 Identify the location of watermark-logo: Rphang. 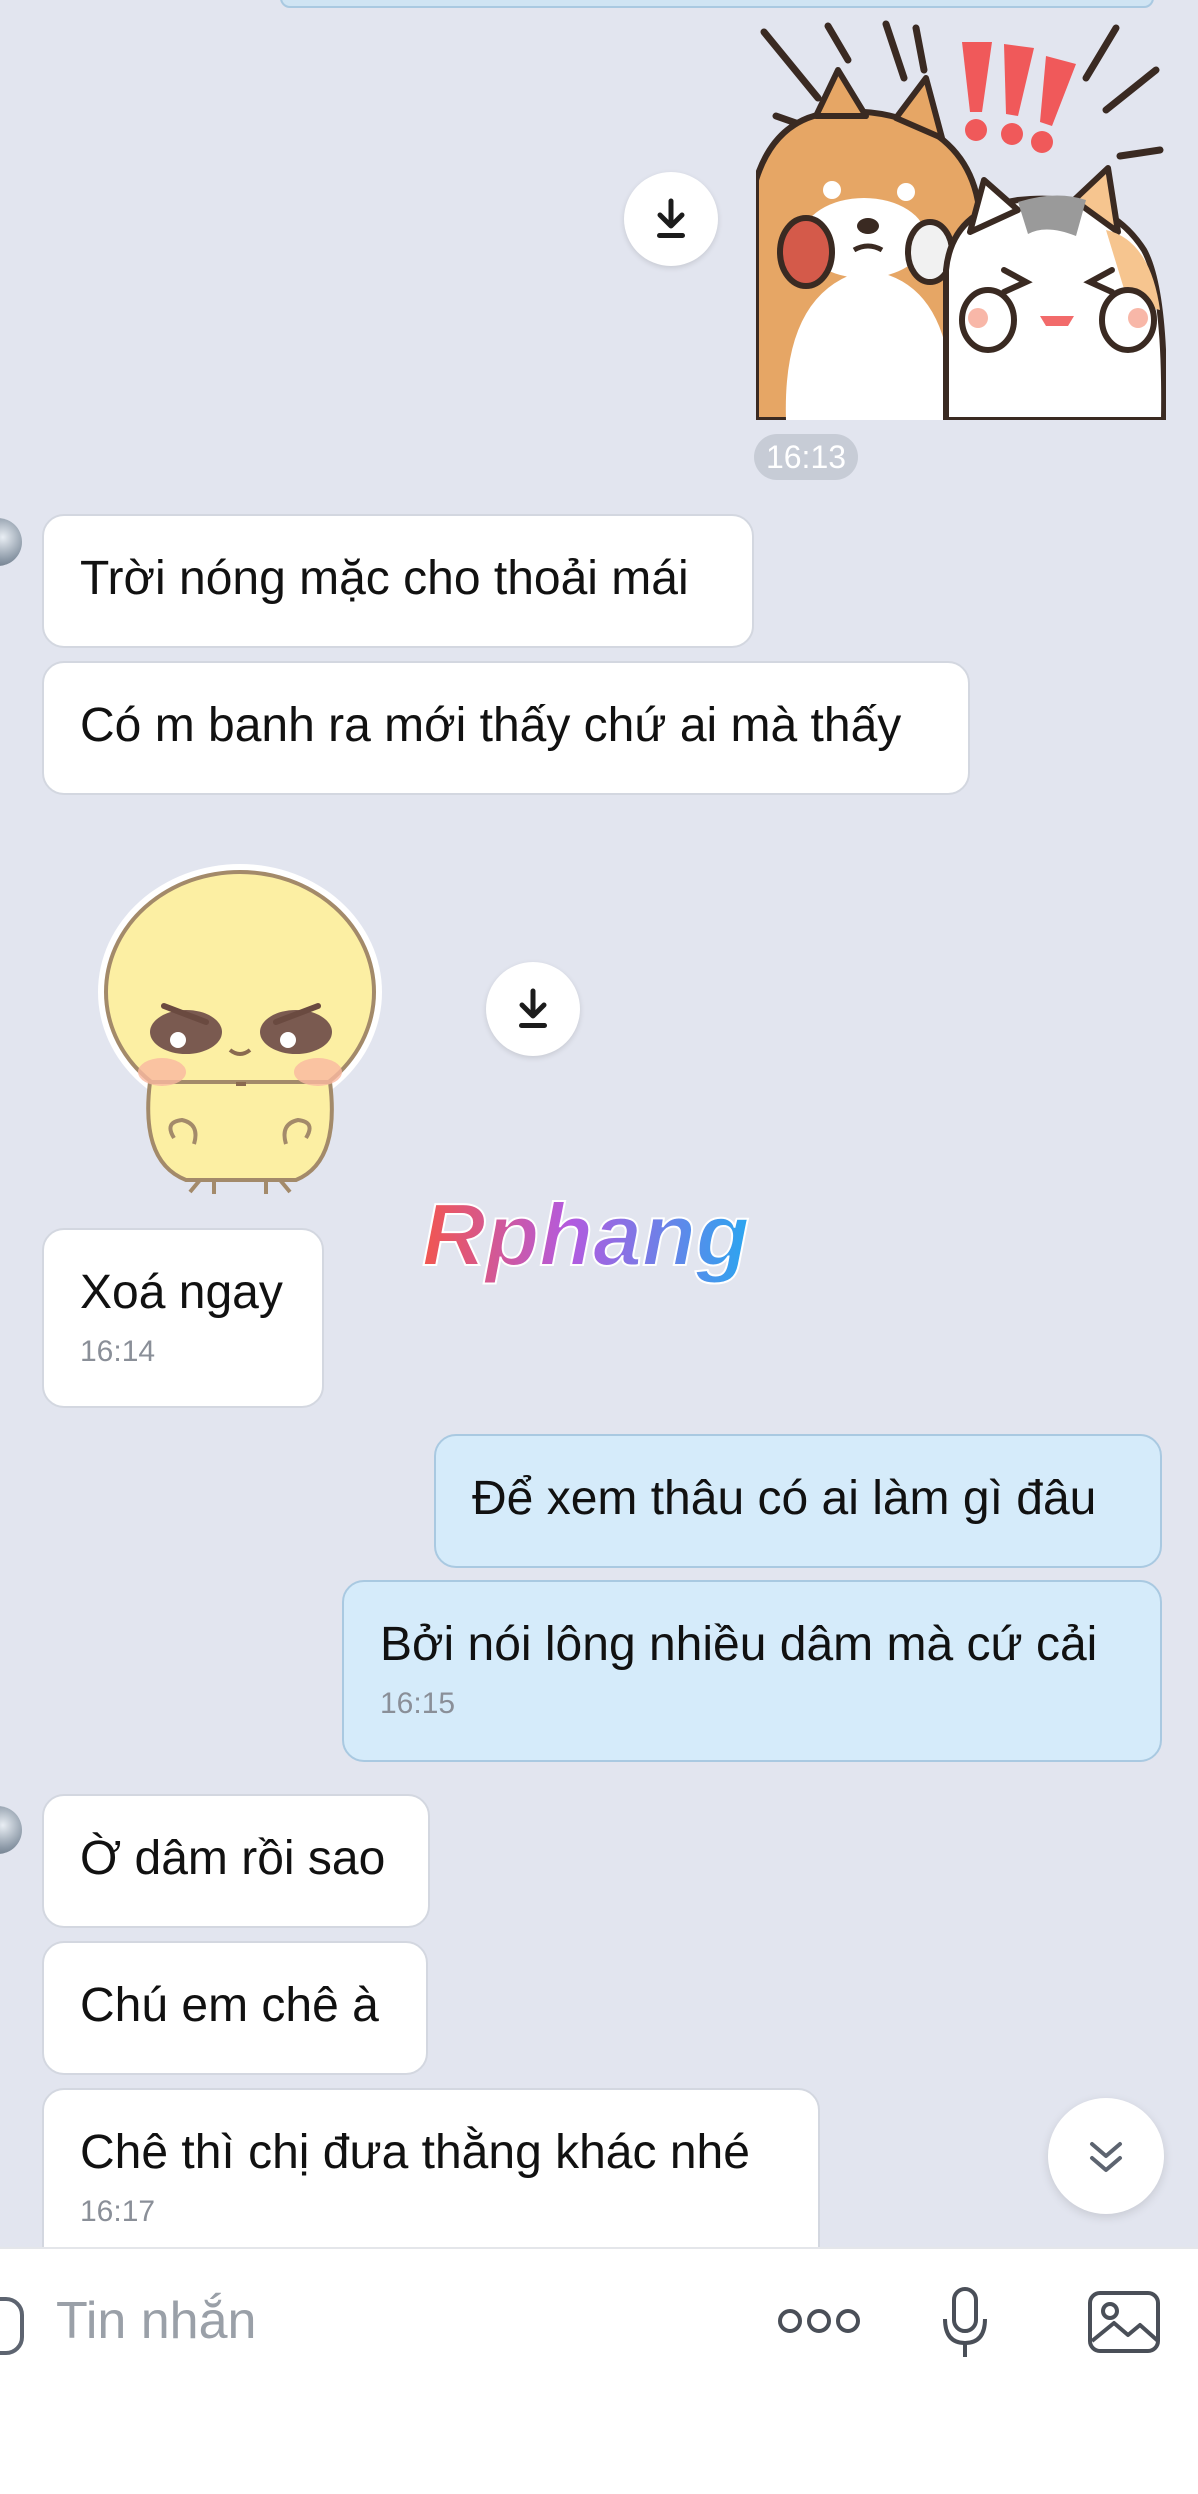
(586, 1235).